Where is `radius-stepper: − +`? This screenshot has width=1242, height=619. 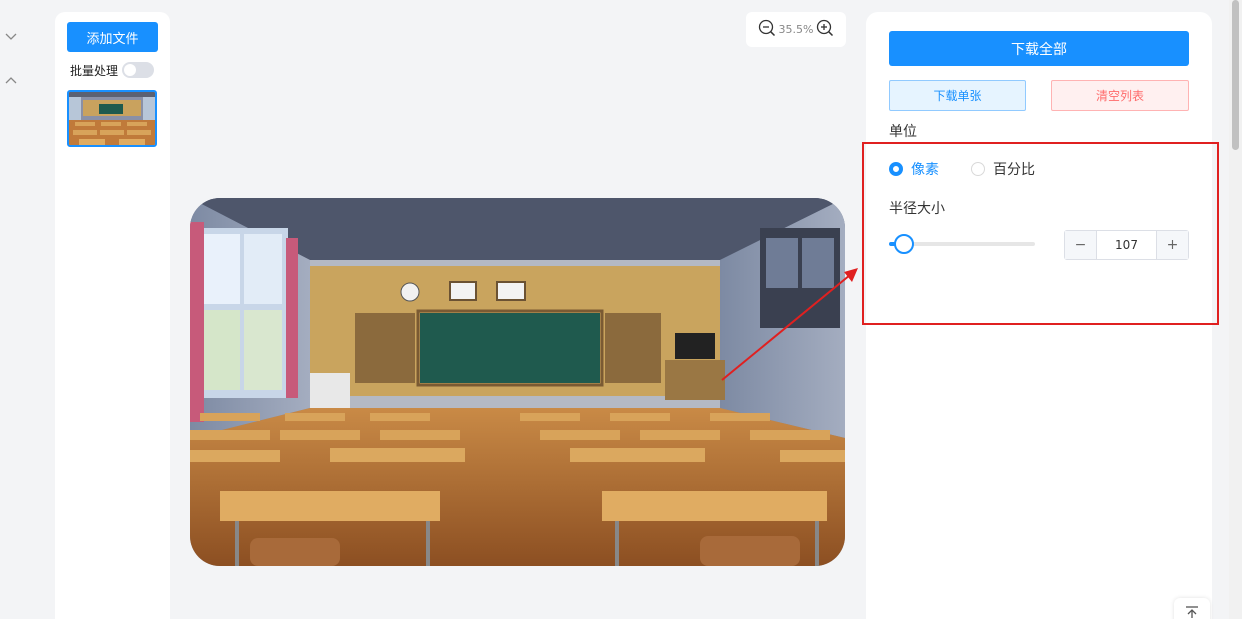
radius-stepper: − + is located at coordinates (1126, 245).